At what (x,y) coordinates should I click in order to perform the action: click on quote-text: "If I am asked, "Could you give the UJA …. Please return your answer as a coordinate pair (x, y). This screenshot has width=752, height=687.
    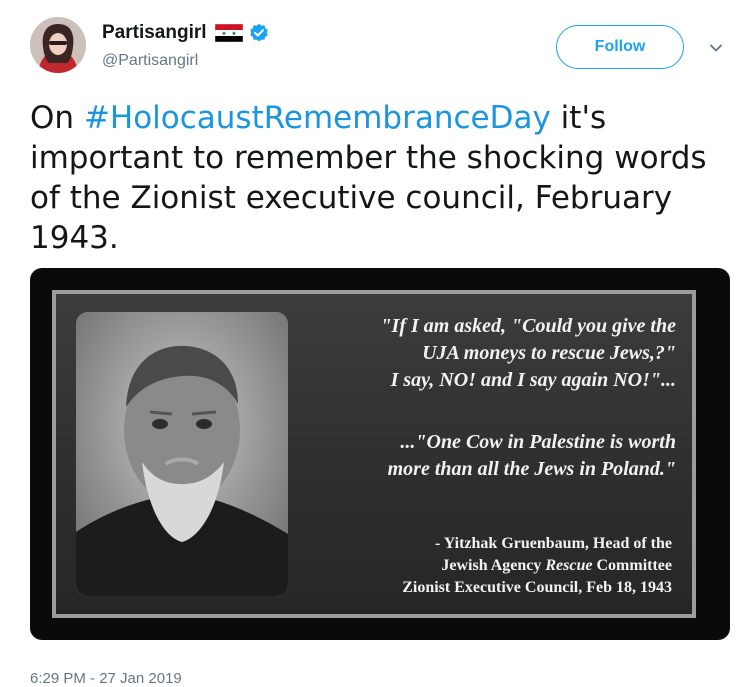
    Looking at the image, I should click on (488, 398).